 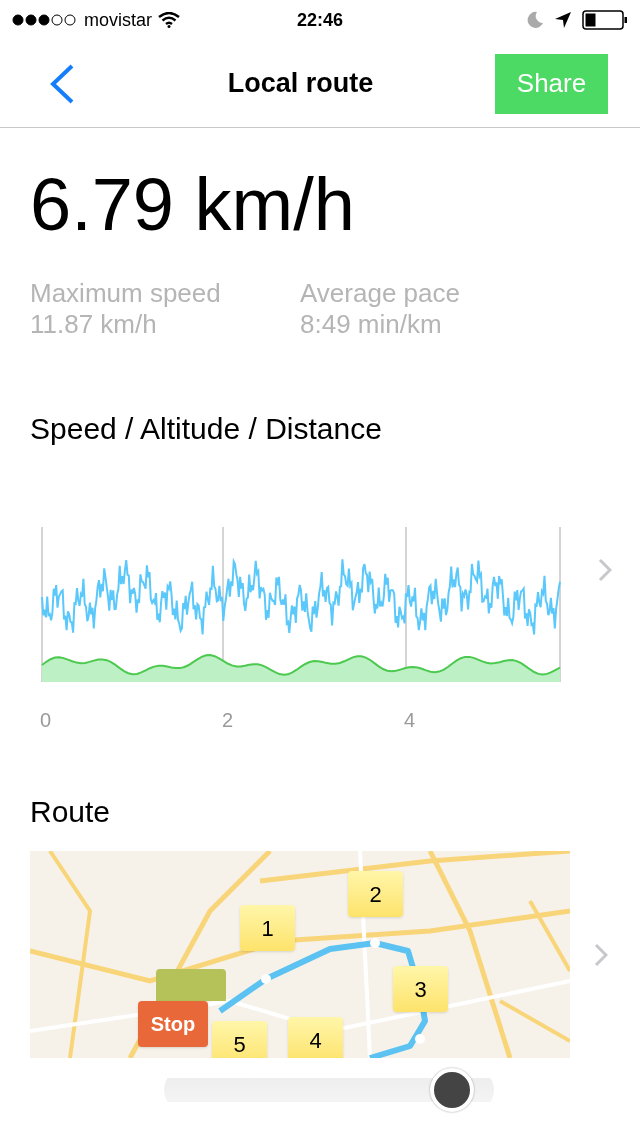 I want to click on signal-icon, so click(x=45, y=20).